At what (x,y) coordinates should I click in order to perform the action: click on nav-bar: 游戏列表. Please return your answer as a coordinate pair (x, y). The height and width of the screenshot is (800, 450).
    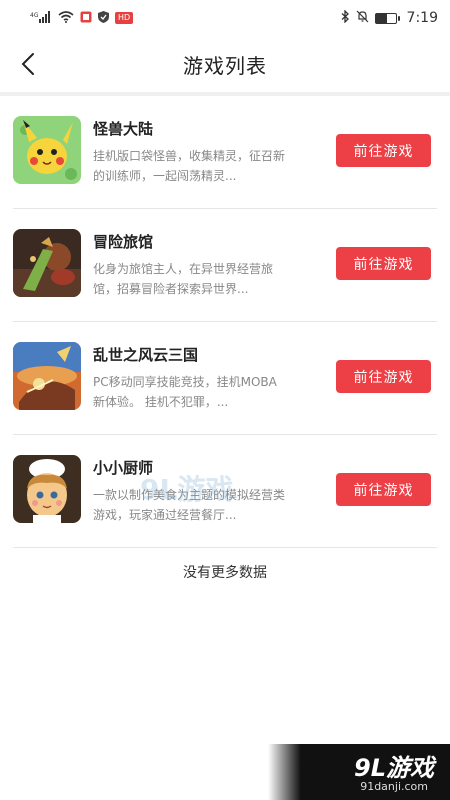
    Looking at the image, I should click on (225, 66).